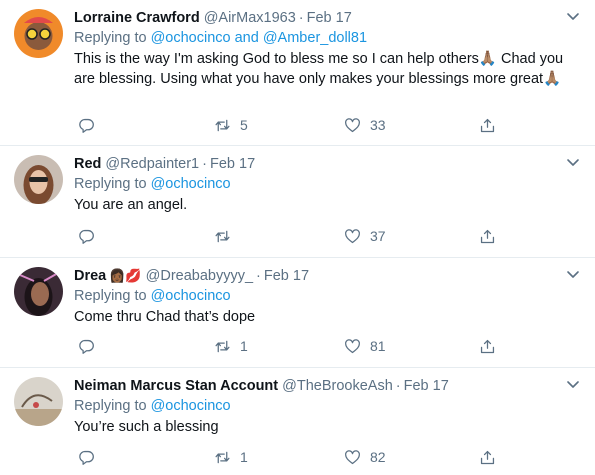 Image resolution: width=595 pixels, height=475 pixels. Describe the element at coordinates (324, 236) in the screenshot. I see `tweet-actions: 37` at that location.